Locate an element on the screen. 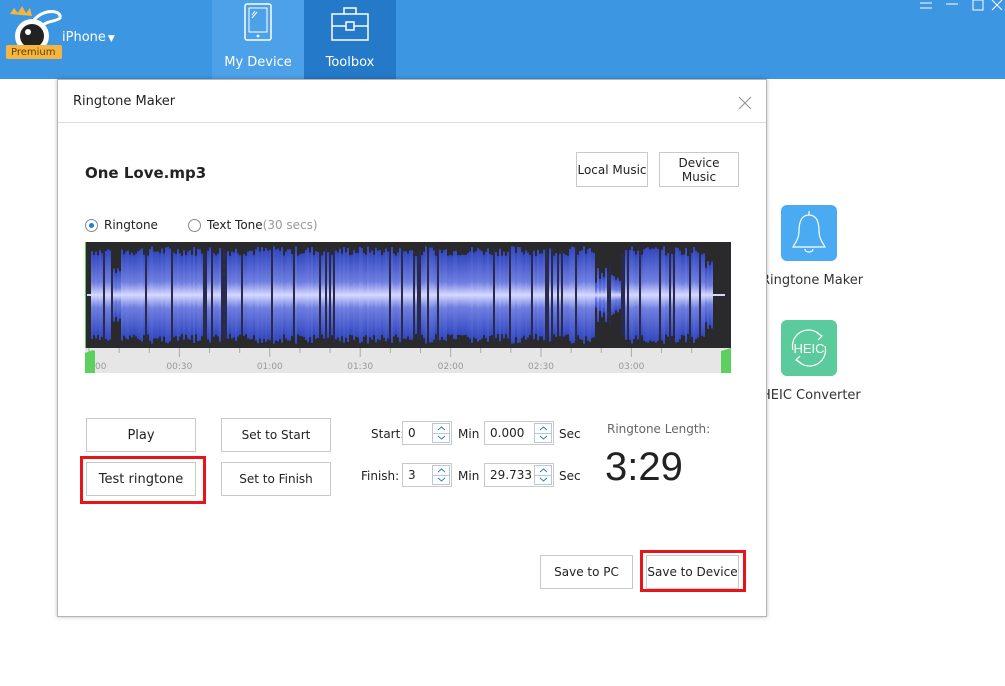  finish-min-stepper is located at coordinates (427, 475).